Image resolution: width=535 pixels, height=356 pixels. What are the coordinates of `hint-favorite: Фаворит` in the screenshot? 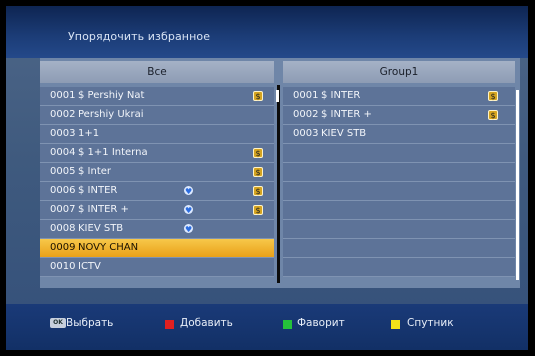 It's located at (321, 323).